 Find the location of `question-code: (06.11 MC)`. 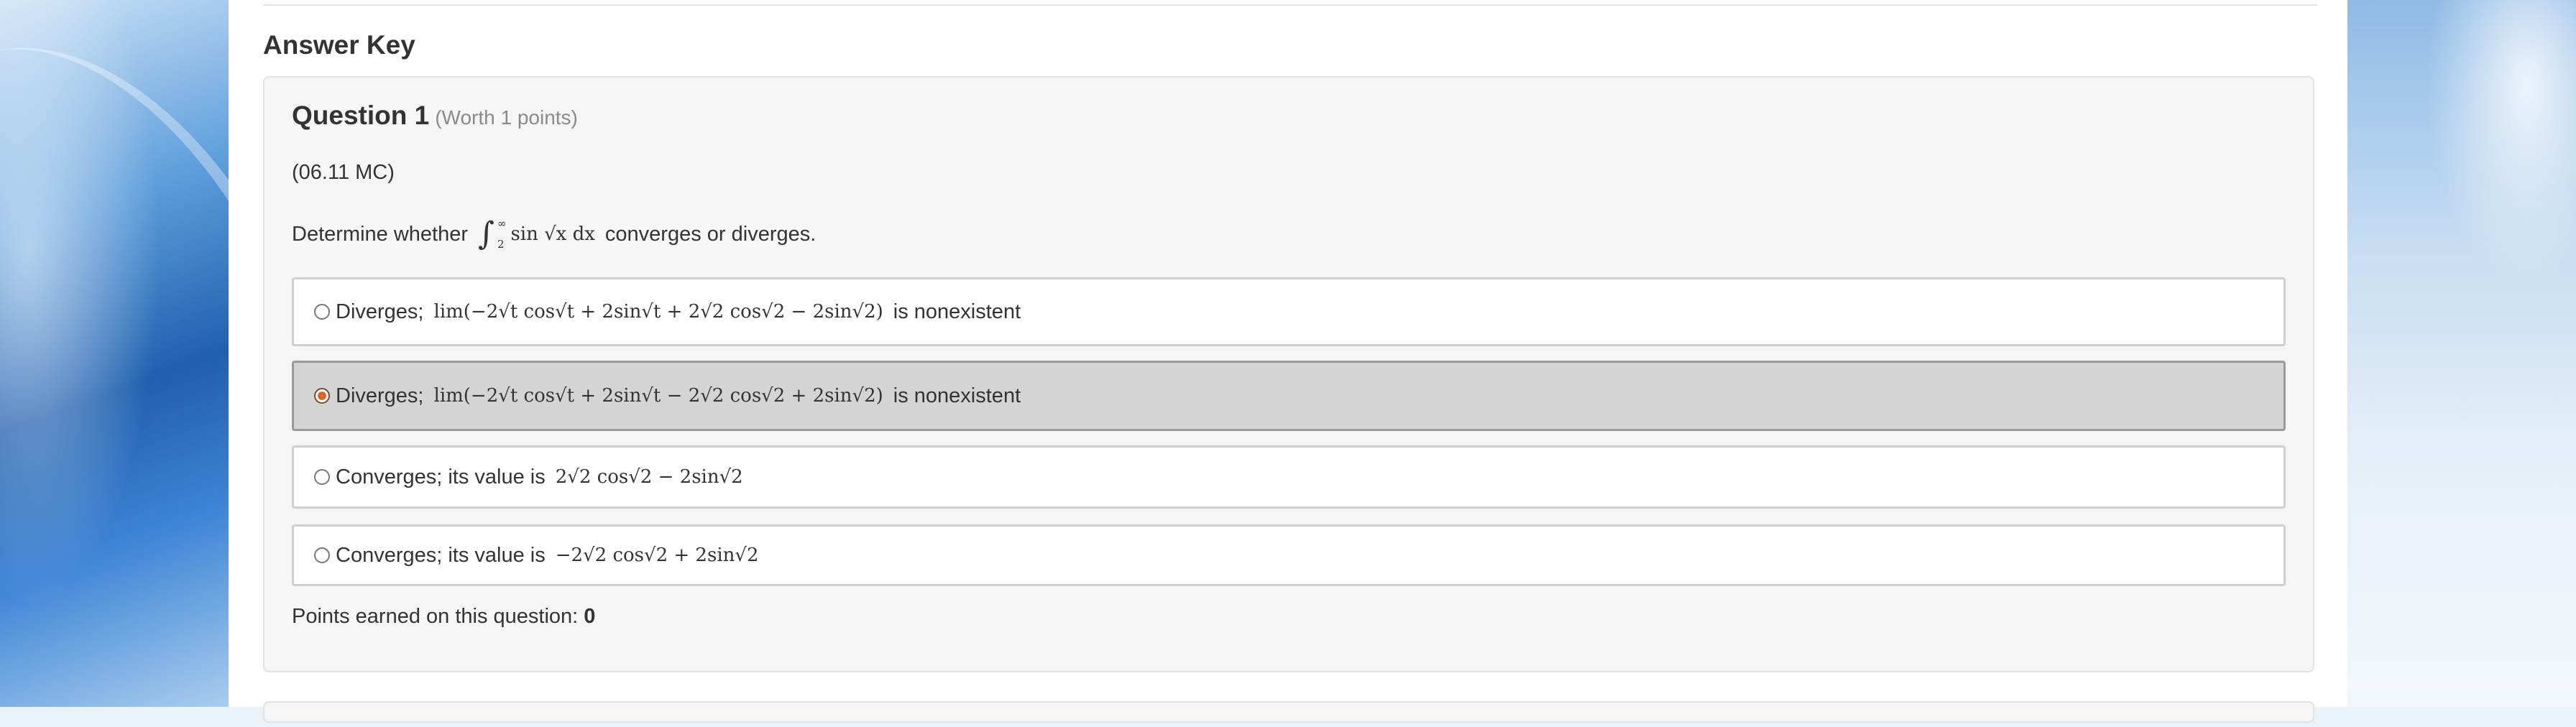

question-code: (06.11 MC) is located at coordinates (343, 172).